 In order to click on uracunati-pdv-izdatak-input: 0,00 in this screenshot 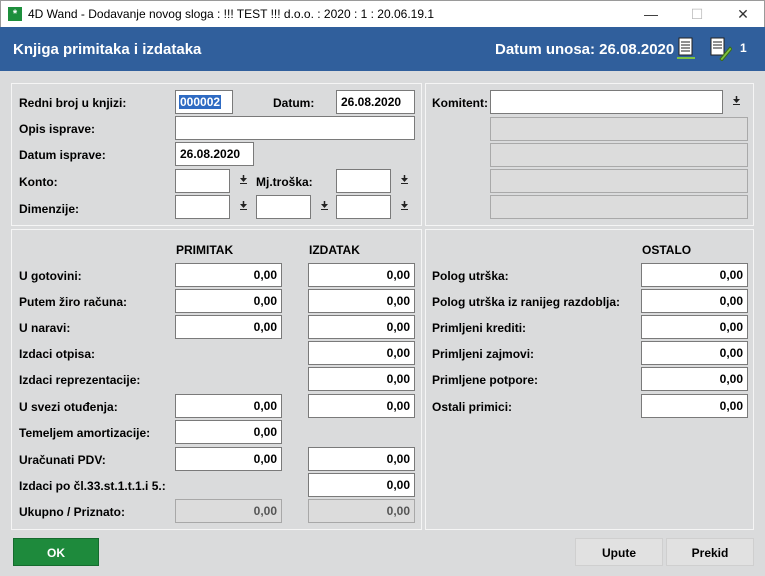, I will do `click(361, 459)`.